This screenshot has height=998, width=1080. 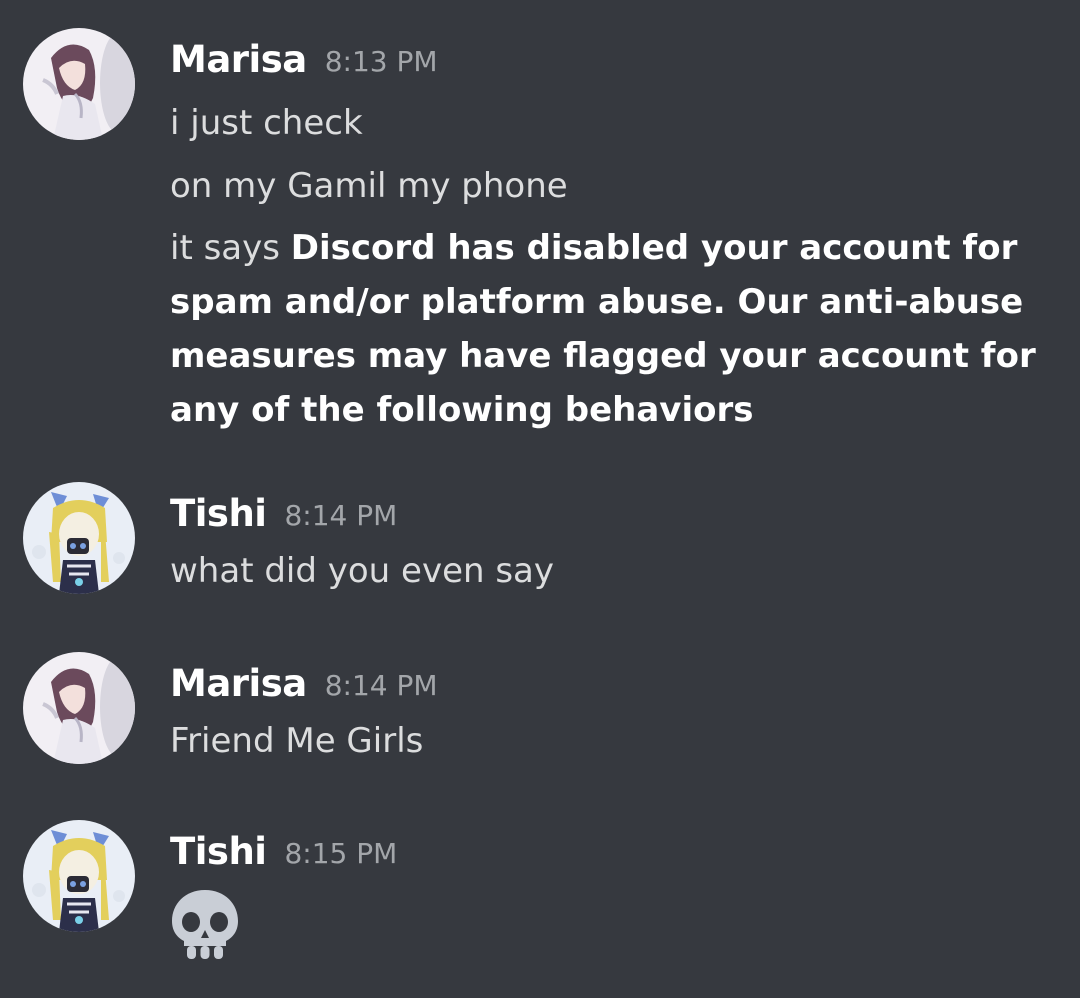 What do you see at coordinates (340, 853) in the screenshot?
I see `timestamp: 8:15 PM` at bounding box center [340, 853].